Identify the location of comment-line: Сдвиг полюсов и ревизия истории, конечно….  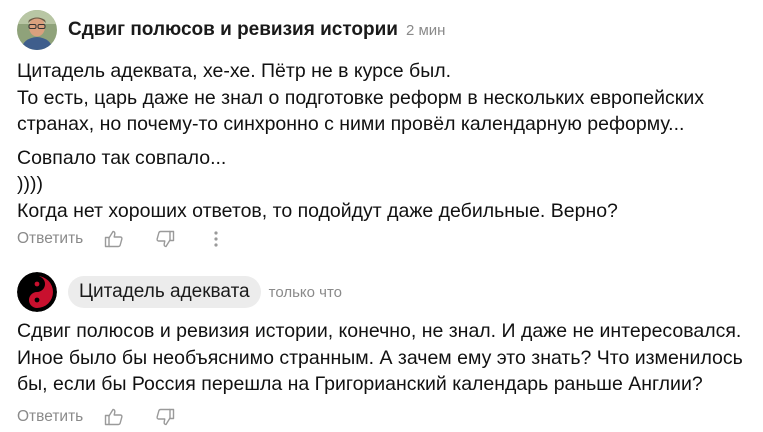
(379, 331).